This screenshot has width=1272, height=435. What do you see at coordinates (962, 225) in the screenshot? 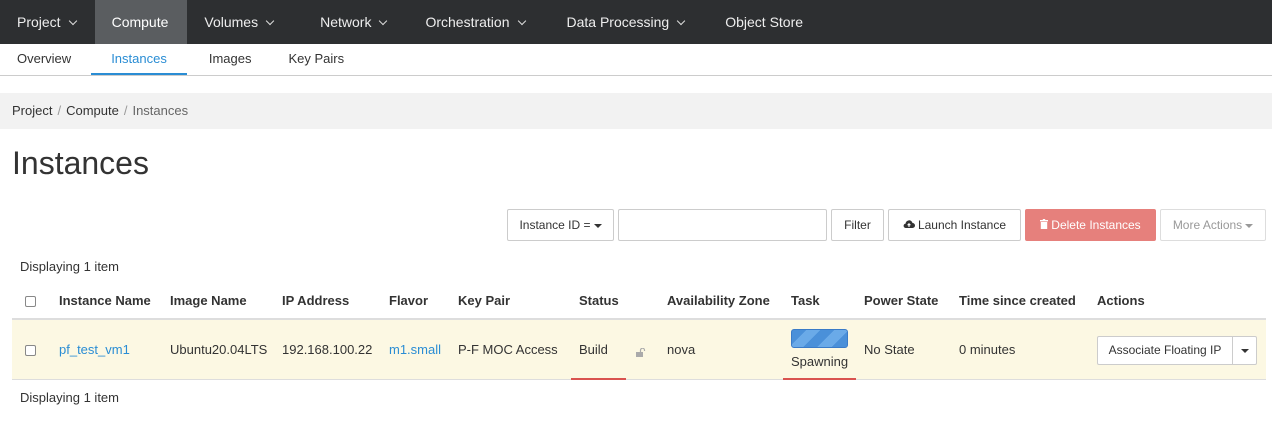
I see `launch-instance-label: Launch Instance` at bounding box center [962, 225].